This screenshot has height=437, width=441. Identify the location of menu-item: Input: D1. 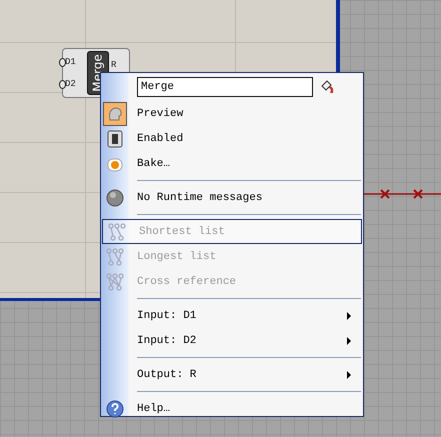
(232, 315).